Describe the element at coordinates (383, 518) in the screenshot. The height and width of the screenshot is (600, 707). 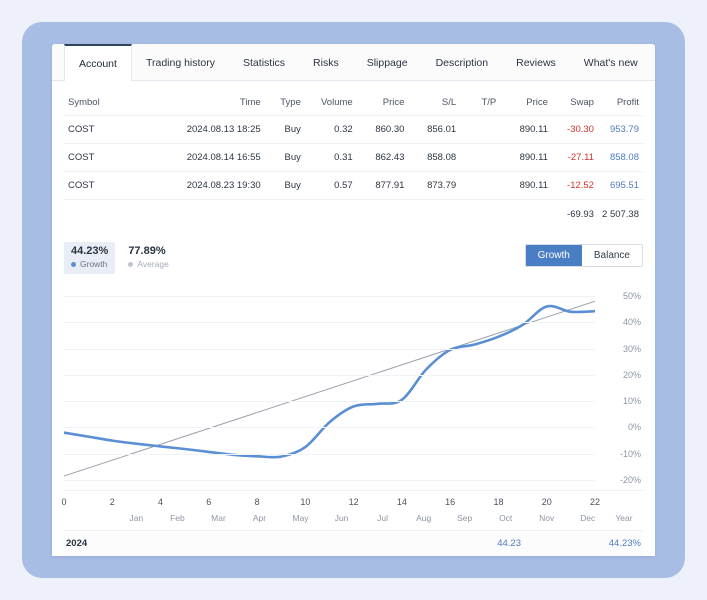
I see `x-axis-month: Jul` at that location.